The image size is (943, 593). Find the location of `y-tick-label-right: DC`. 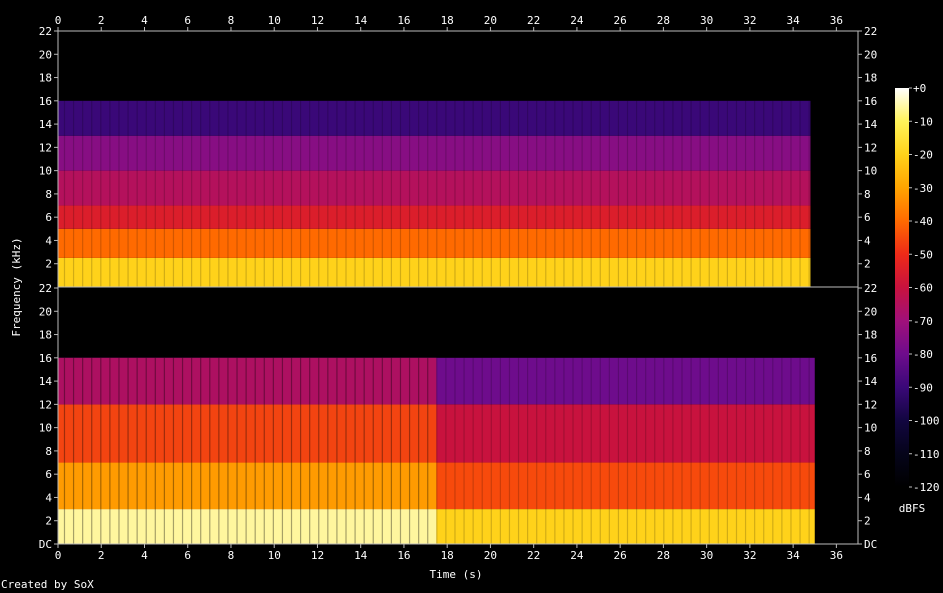

y-tick-label-right: DC is located at coordinates (870, 544).